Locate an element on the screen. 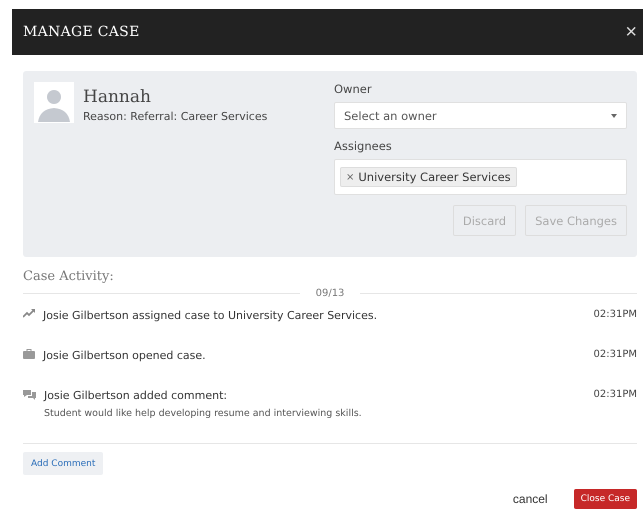  cancel-link: cancel is located at coordinates (530, 499).